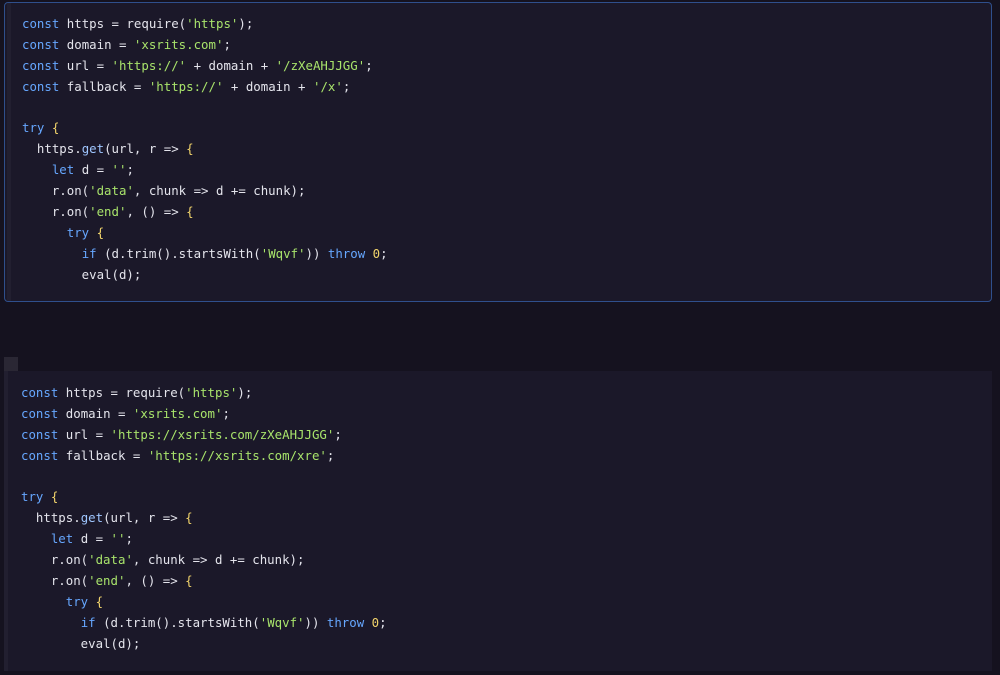 The image size is (1000, 675). Describe the element at coordinates (268, 86) in the screenshot. I see `code-token: + domain +` at that location.